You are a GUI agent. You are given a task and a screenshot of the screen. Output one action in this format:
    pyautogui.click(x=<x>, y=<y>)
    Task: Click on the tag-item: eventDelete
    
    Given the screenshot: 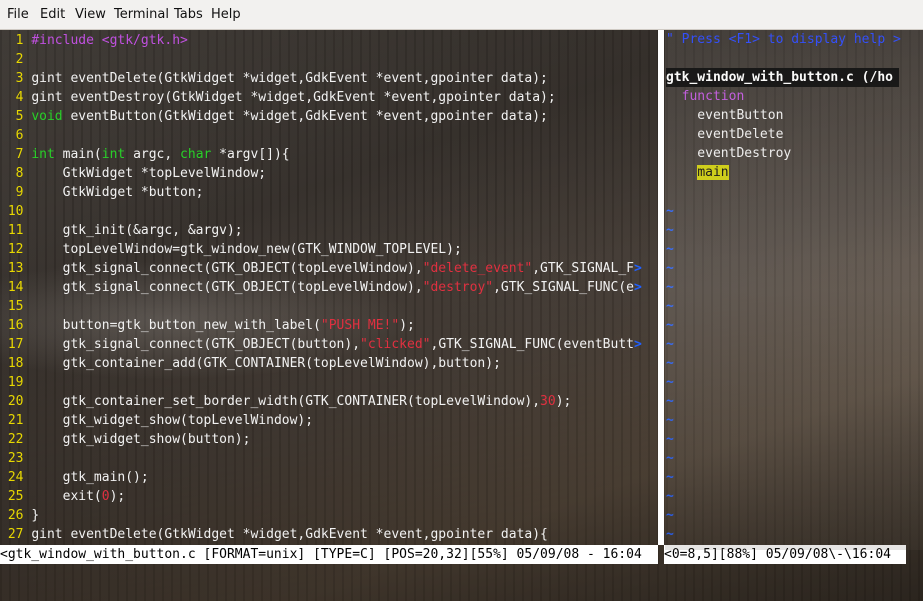 What is the action you would take?
    pyautogui.click(x=786, y=134)
    